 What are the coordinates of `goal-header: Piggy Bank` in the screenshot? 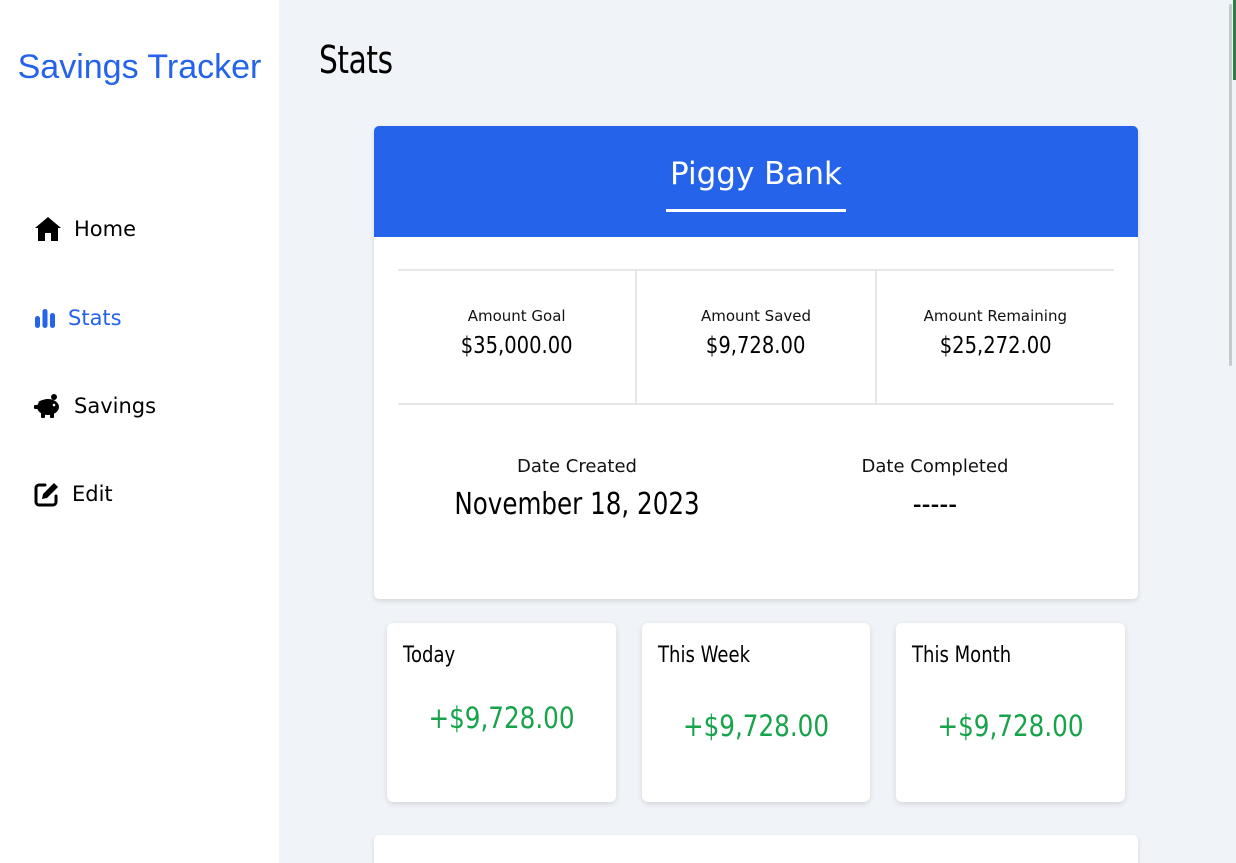 It's located at (756, 181).